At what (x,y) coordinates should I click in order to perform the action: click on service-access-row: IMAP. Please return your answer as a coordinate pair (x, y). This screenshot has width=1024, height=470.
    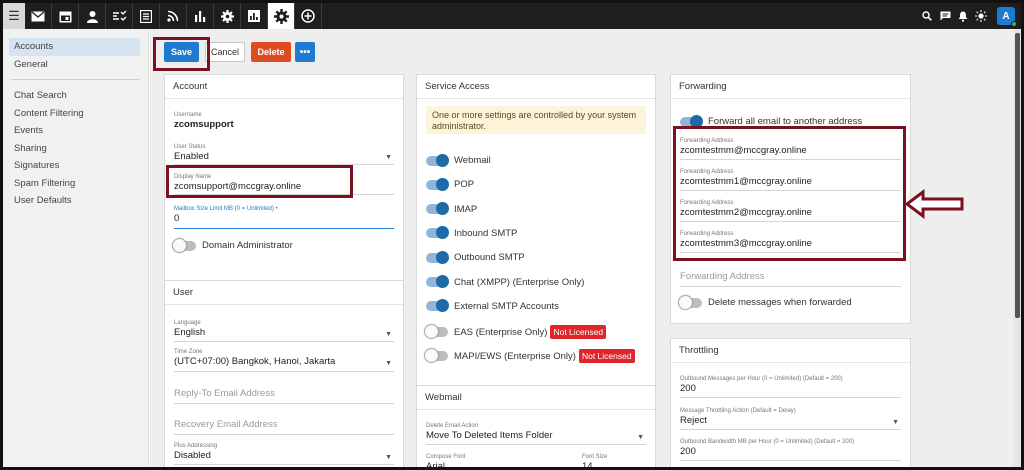
    Looking at the image, I should click on (452, 209).